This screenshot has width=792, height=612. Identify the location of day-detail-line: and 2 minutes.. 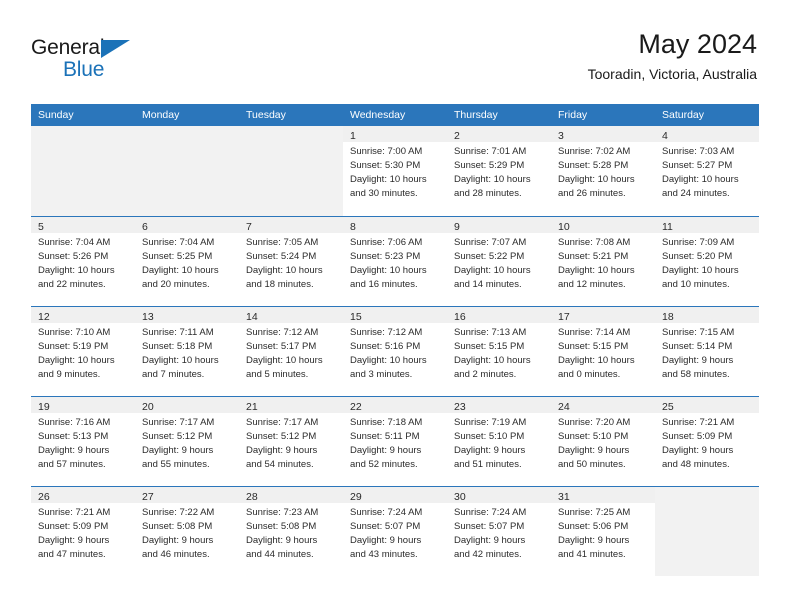
(485, 374).